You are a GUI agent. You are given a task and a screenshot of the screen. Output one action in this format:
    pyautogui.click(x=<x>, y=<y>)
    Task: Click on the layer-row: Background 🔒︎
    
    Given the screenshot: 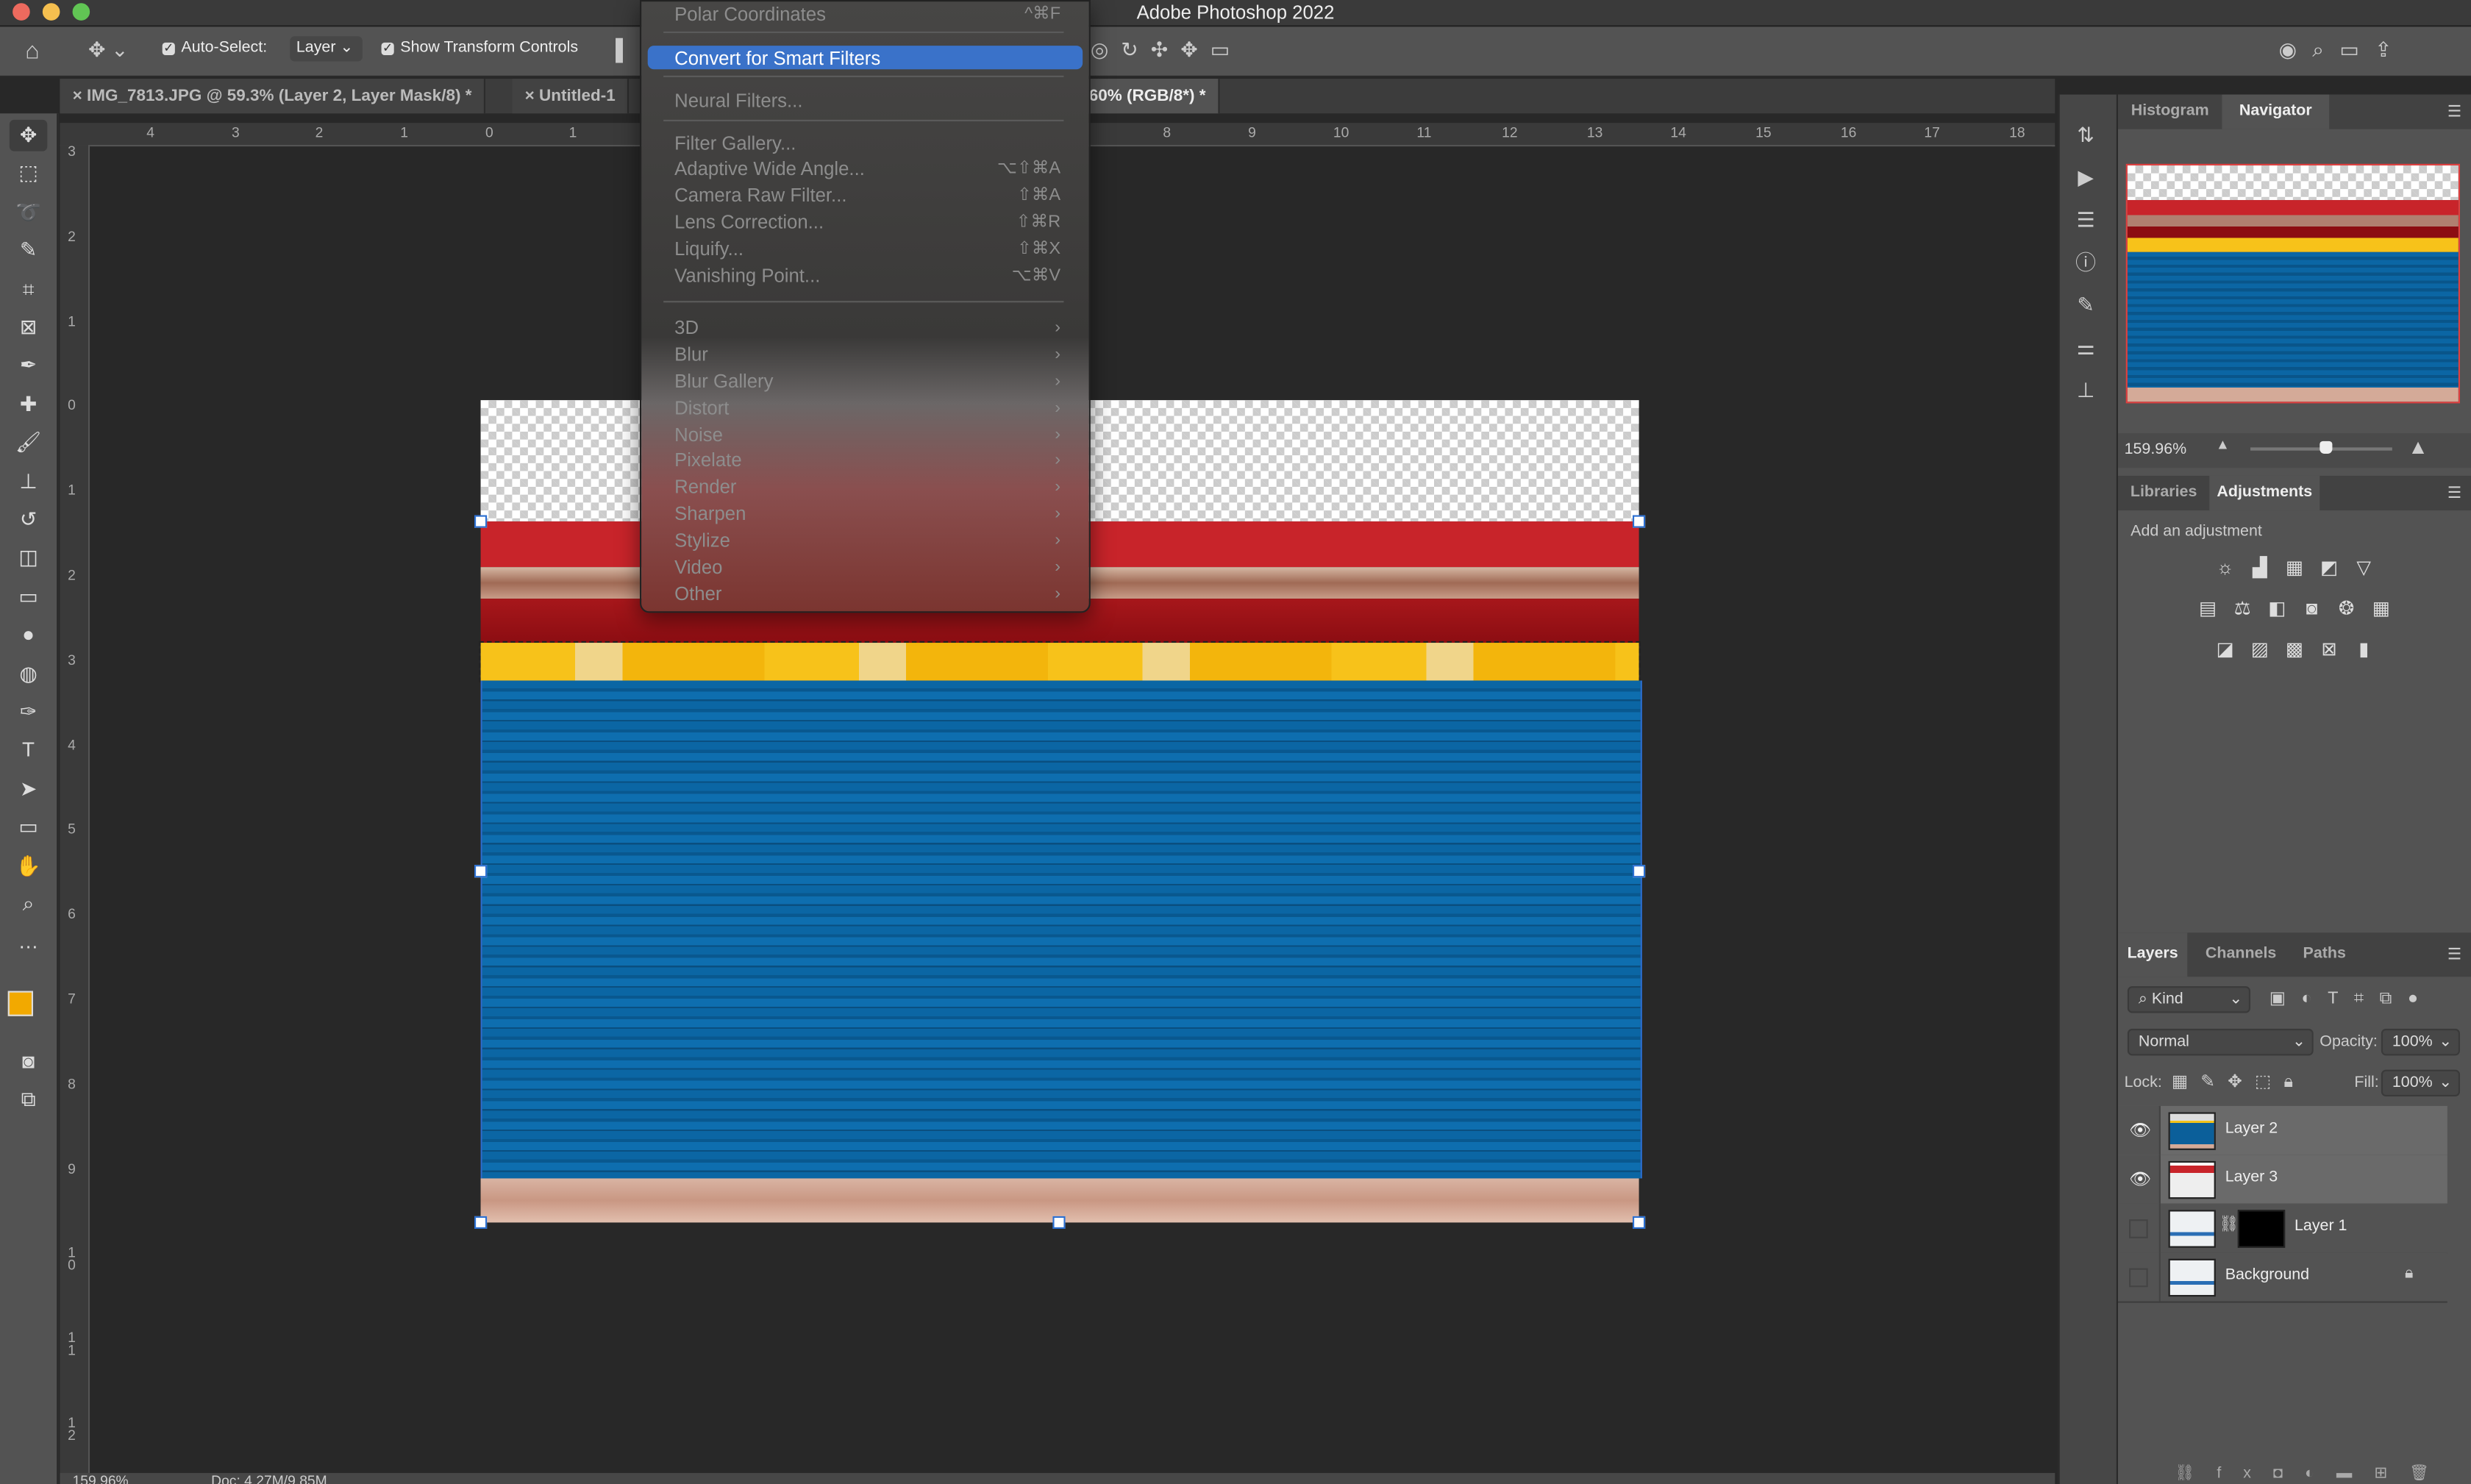 What is the action you would take?
    pyautogui.click(x=2282, y=1277)
    